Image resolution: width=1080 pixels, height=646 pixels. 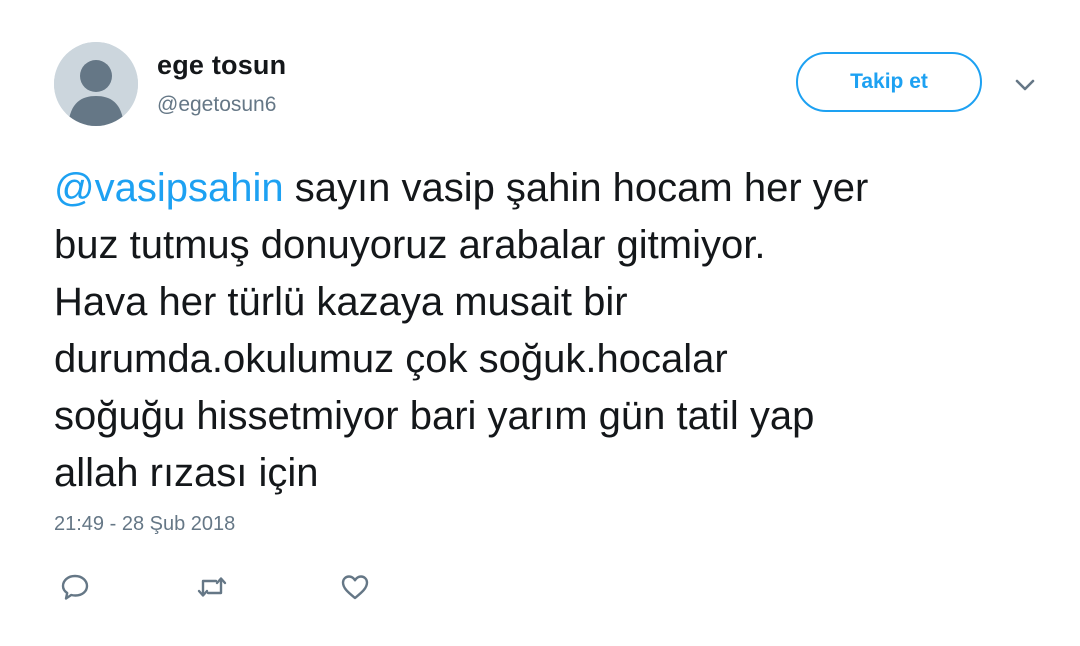 I want to click on avatar, so click(x=96, y=84).